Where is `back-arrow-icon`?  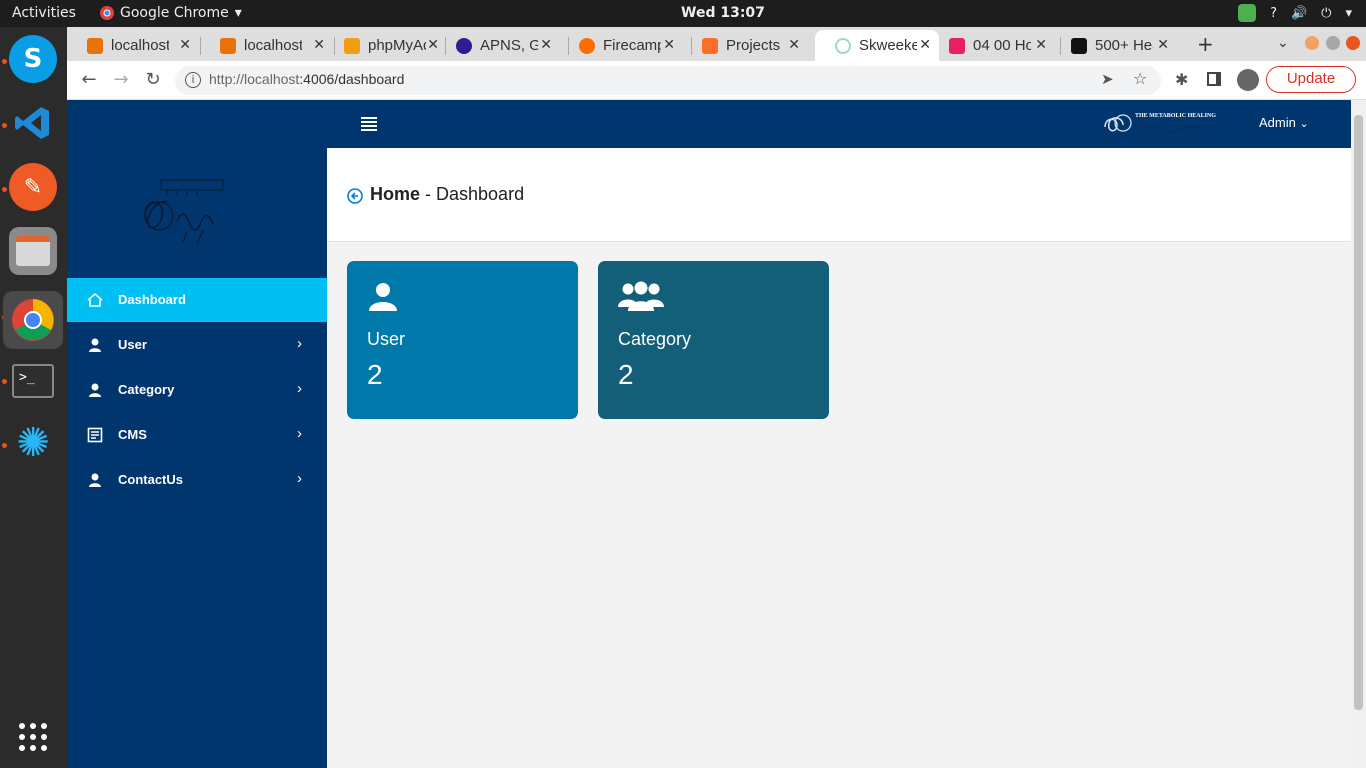
back-arrow-icon is located at coordinates (355, 196).